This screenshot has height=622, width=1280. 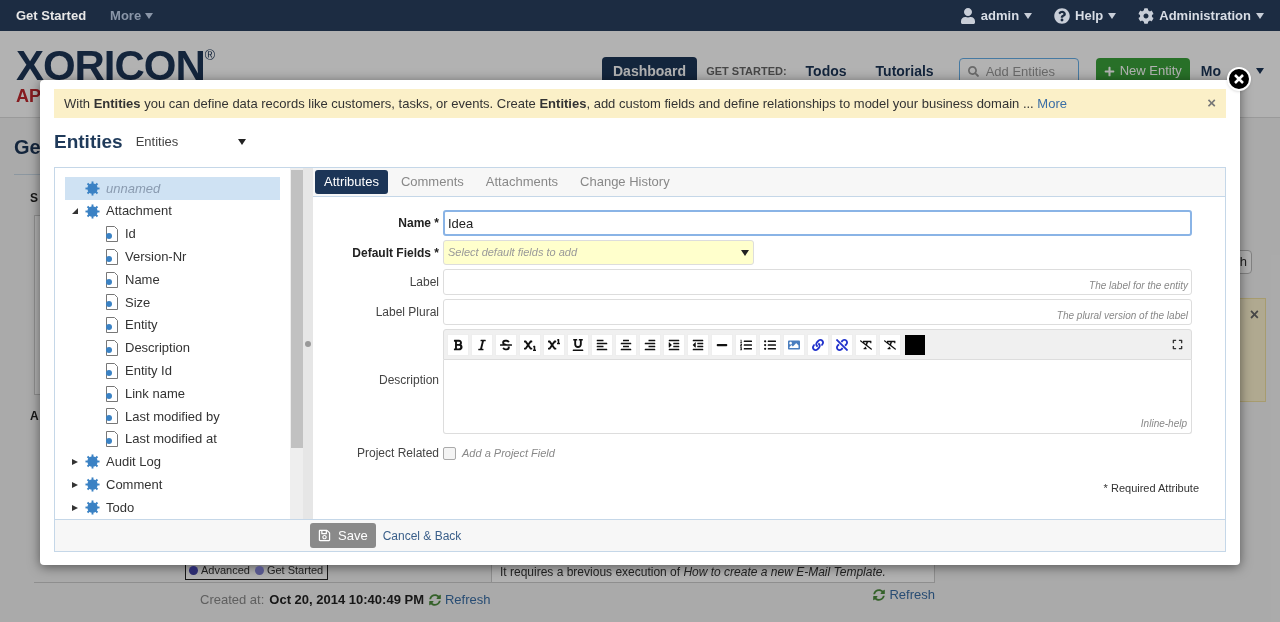 I want to click on tree-label: Entity, so click(x=141, y=325).